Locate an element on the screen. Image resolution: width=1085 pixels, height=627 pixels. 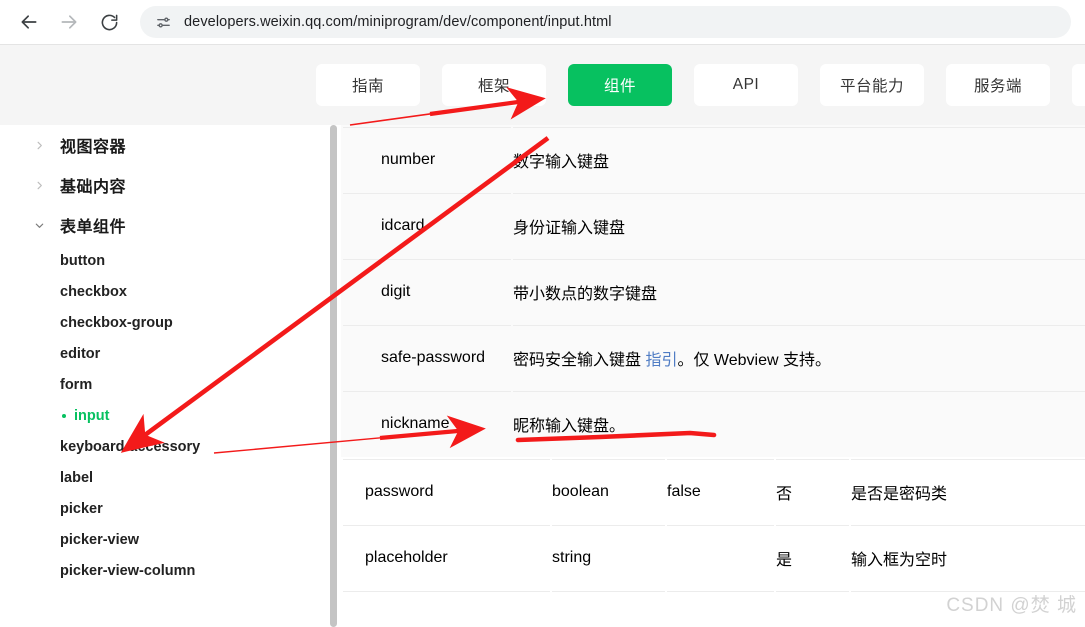
cell-description: 数字输入键盘 is located at coordinates (799, 159).